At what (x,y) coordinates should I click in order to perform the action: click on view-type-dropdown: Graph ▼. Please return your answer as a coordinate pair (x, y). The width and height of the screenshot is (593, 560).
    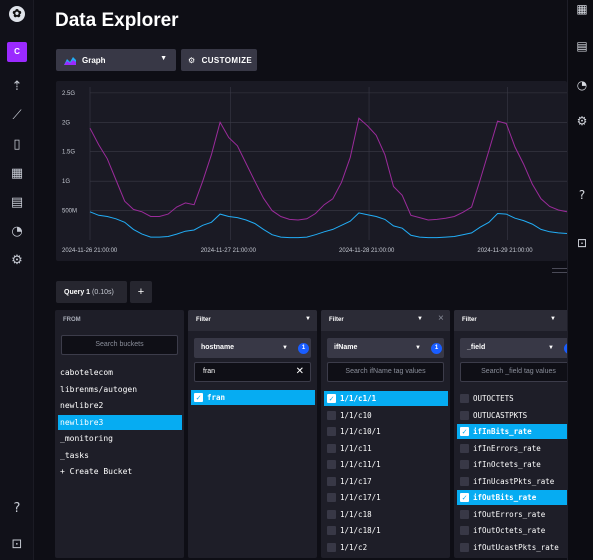
    Looking at the image, I should click on (116, 60).